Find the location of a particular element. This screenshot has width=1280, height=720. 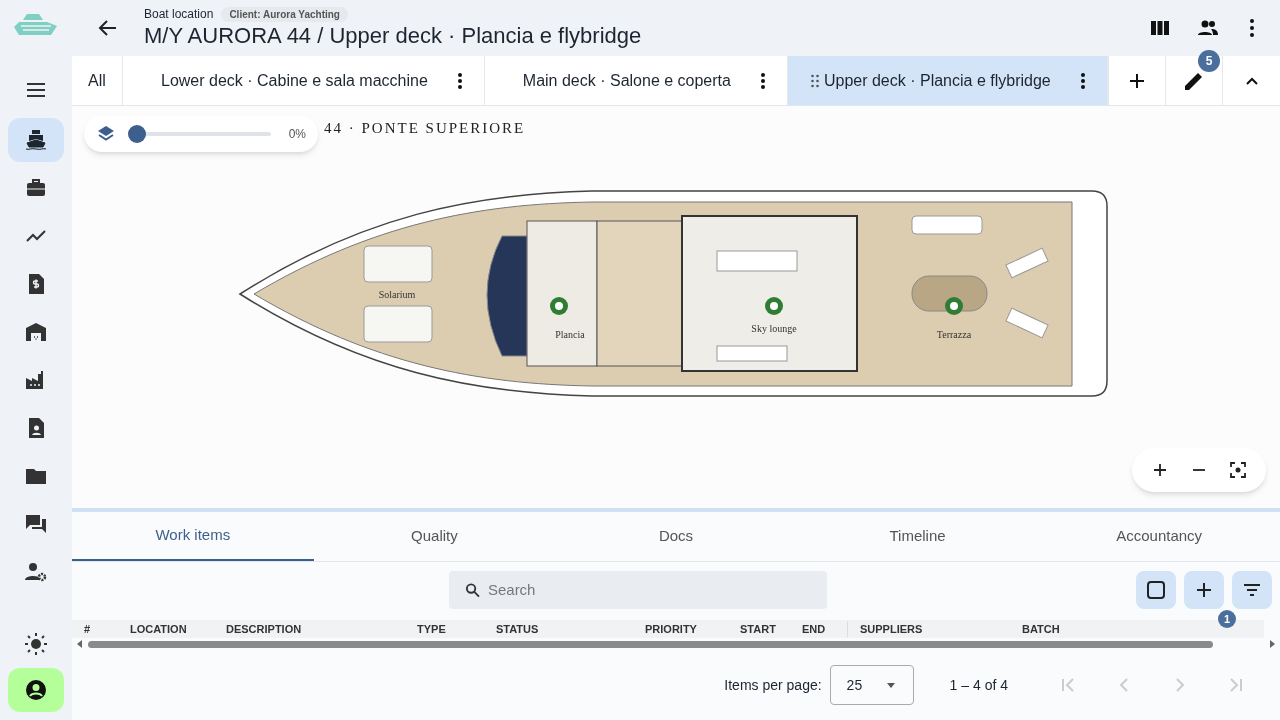

search-input: Search is located at coordinates (649, 590).